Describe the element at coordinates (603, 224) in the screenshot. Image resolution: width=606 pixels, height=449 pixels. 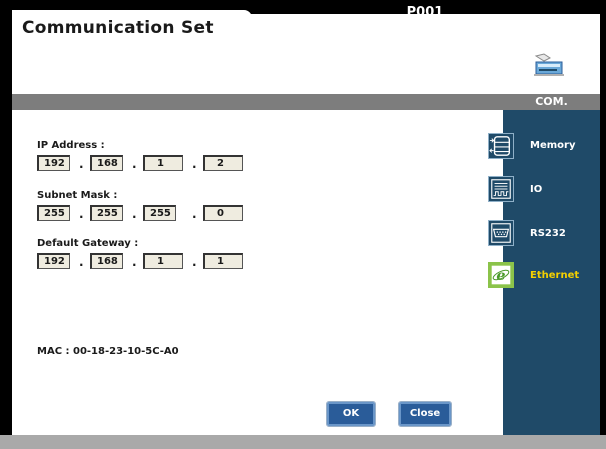
I see `right-border` at that location.